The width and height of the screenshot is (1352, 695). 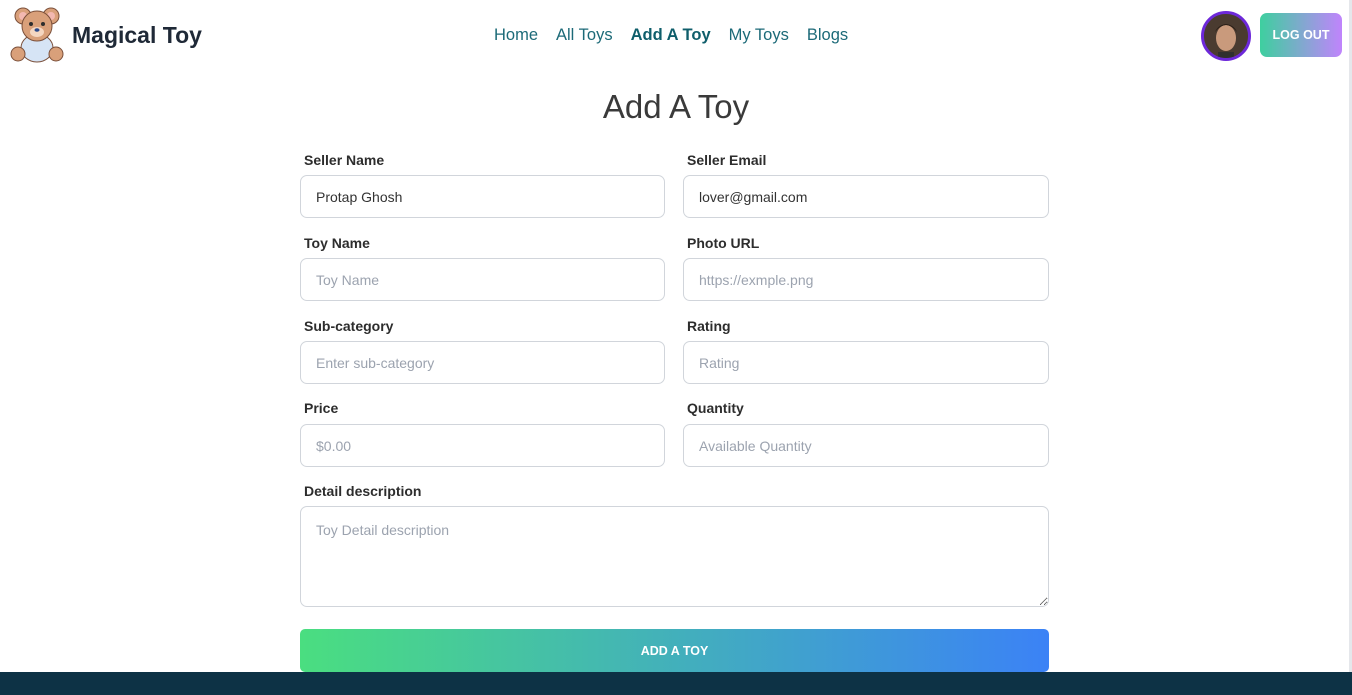 I want to click on add-toy-submit-button: ADD A TOY, so click(x=674, y=650).